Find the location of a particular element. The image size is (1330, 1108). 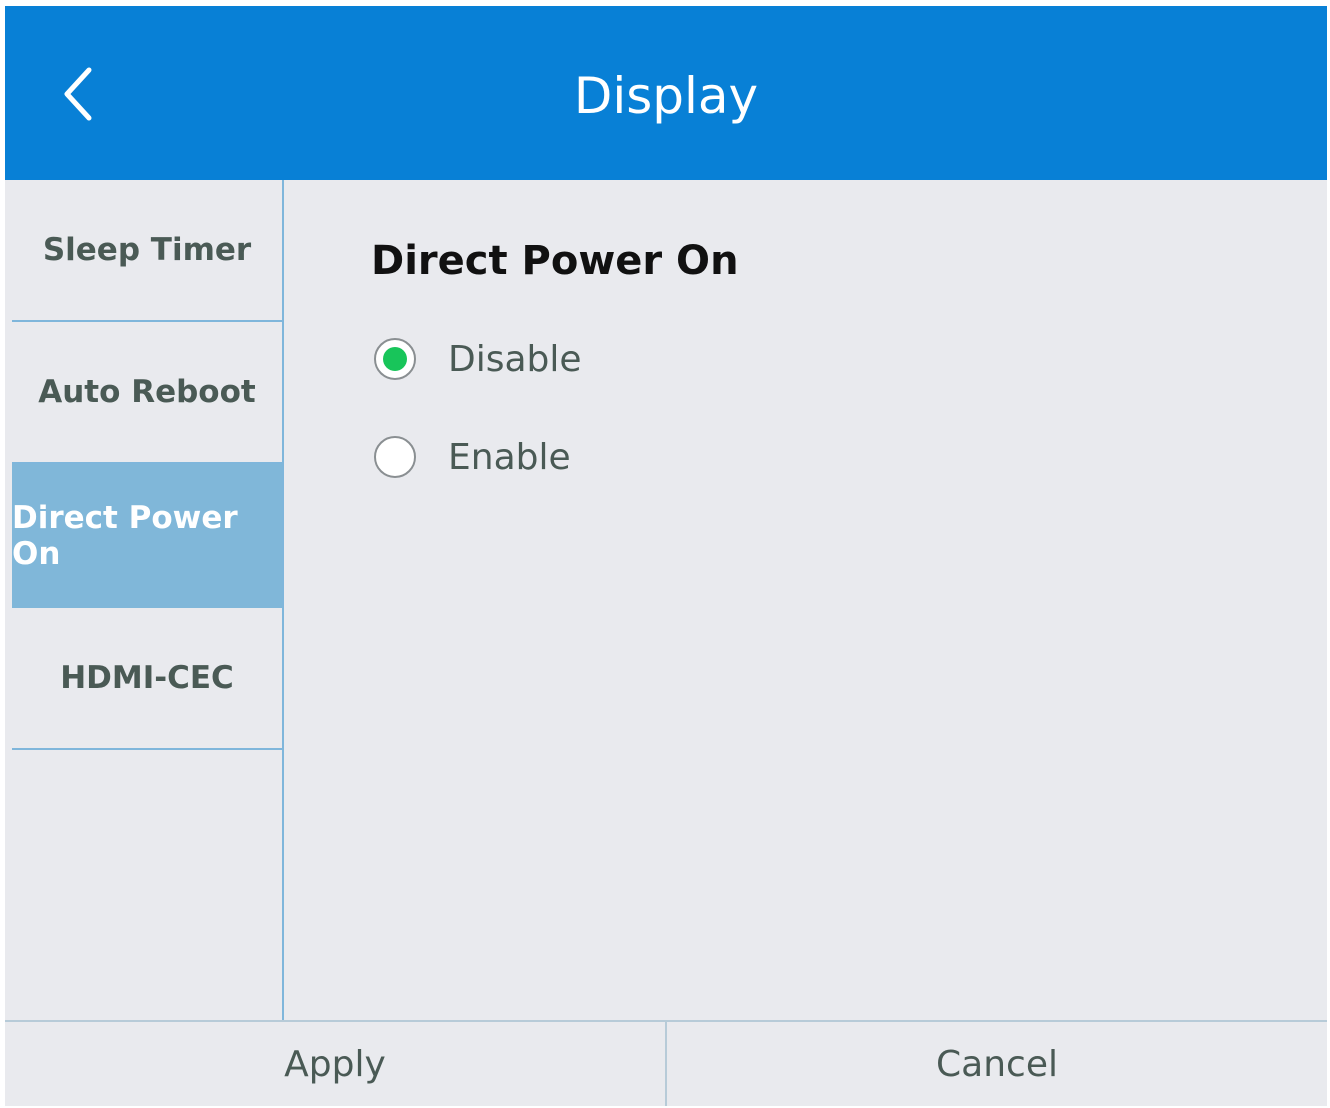

sidebar-item-label: Sleep Timer is located at coordinates (147, 250).